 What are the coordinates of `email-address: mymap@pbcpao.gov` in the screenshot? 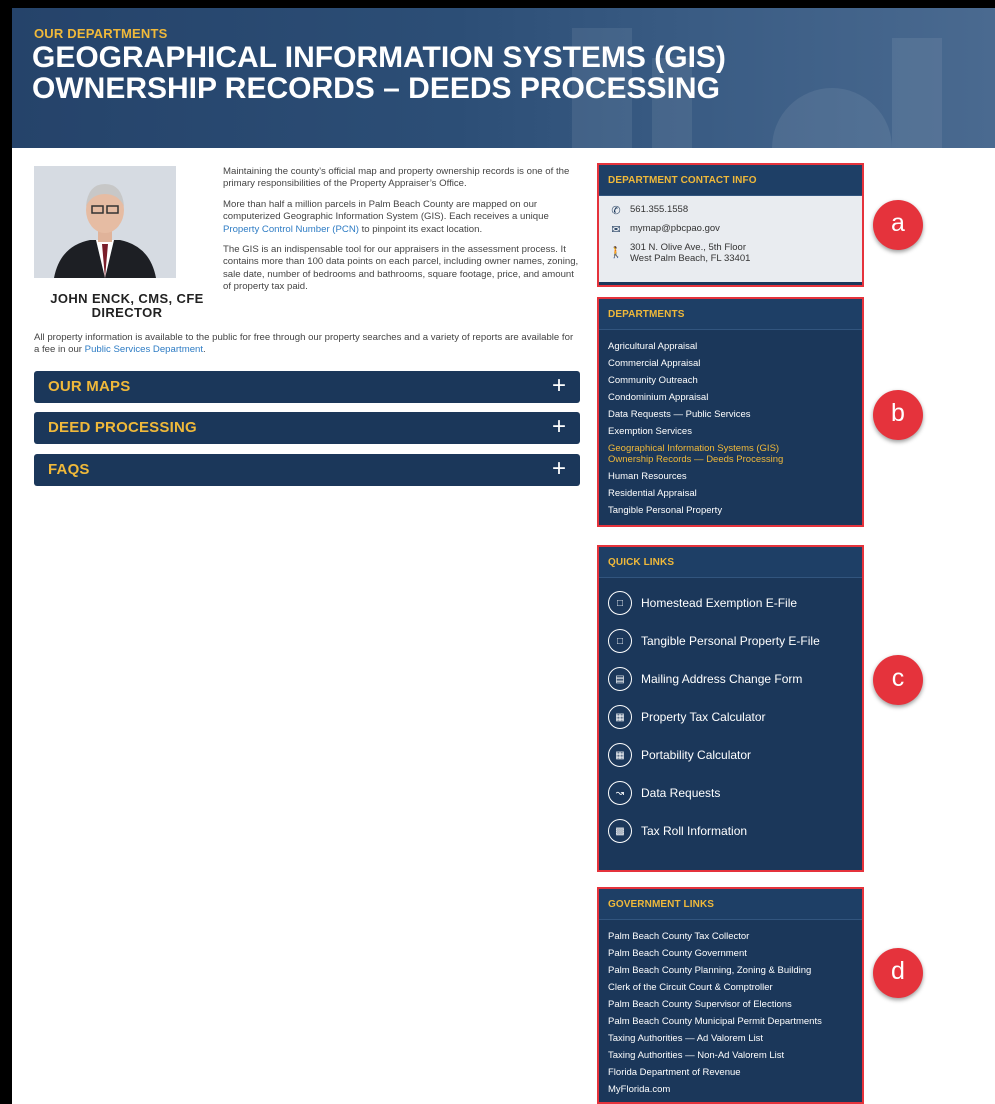 It's located at (675, 228).